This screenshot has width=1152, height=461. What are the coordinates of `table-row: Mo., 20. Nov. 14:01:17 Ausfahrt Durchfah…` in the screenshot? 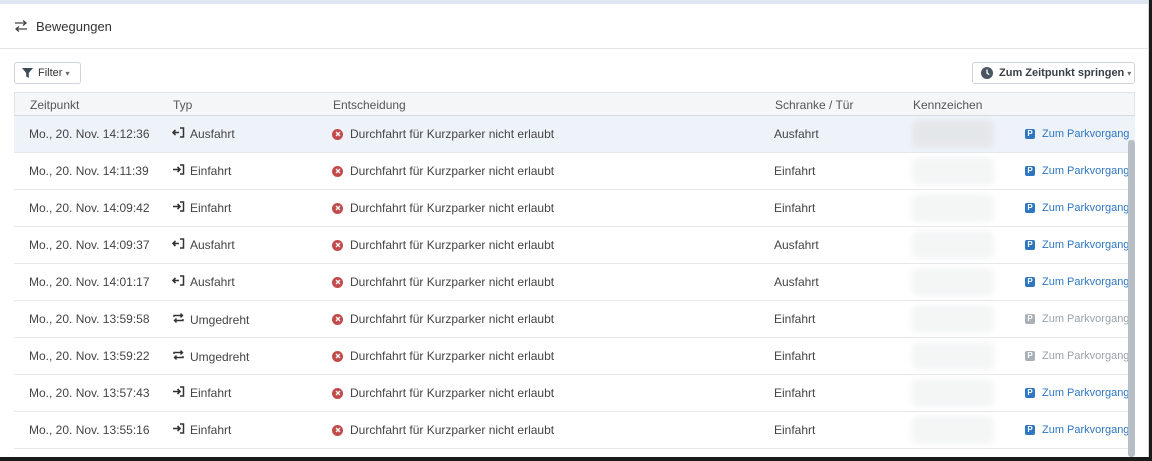 It's located at (574, 282).